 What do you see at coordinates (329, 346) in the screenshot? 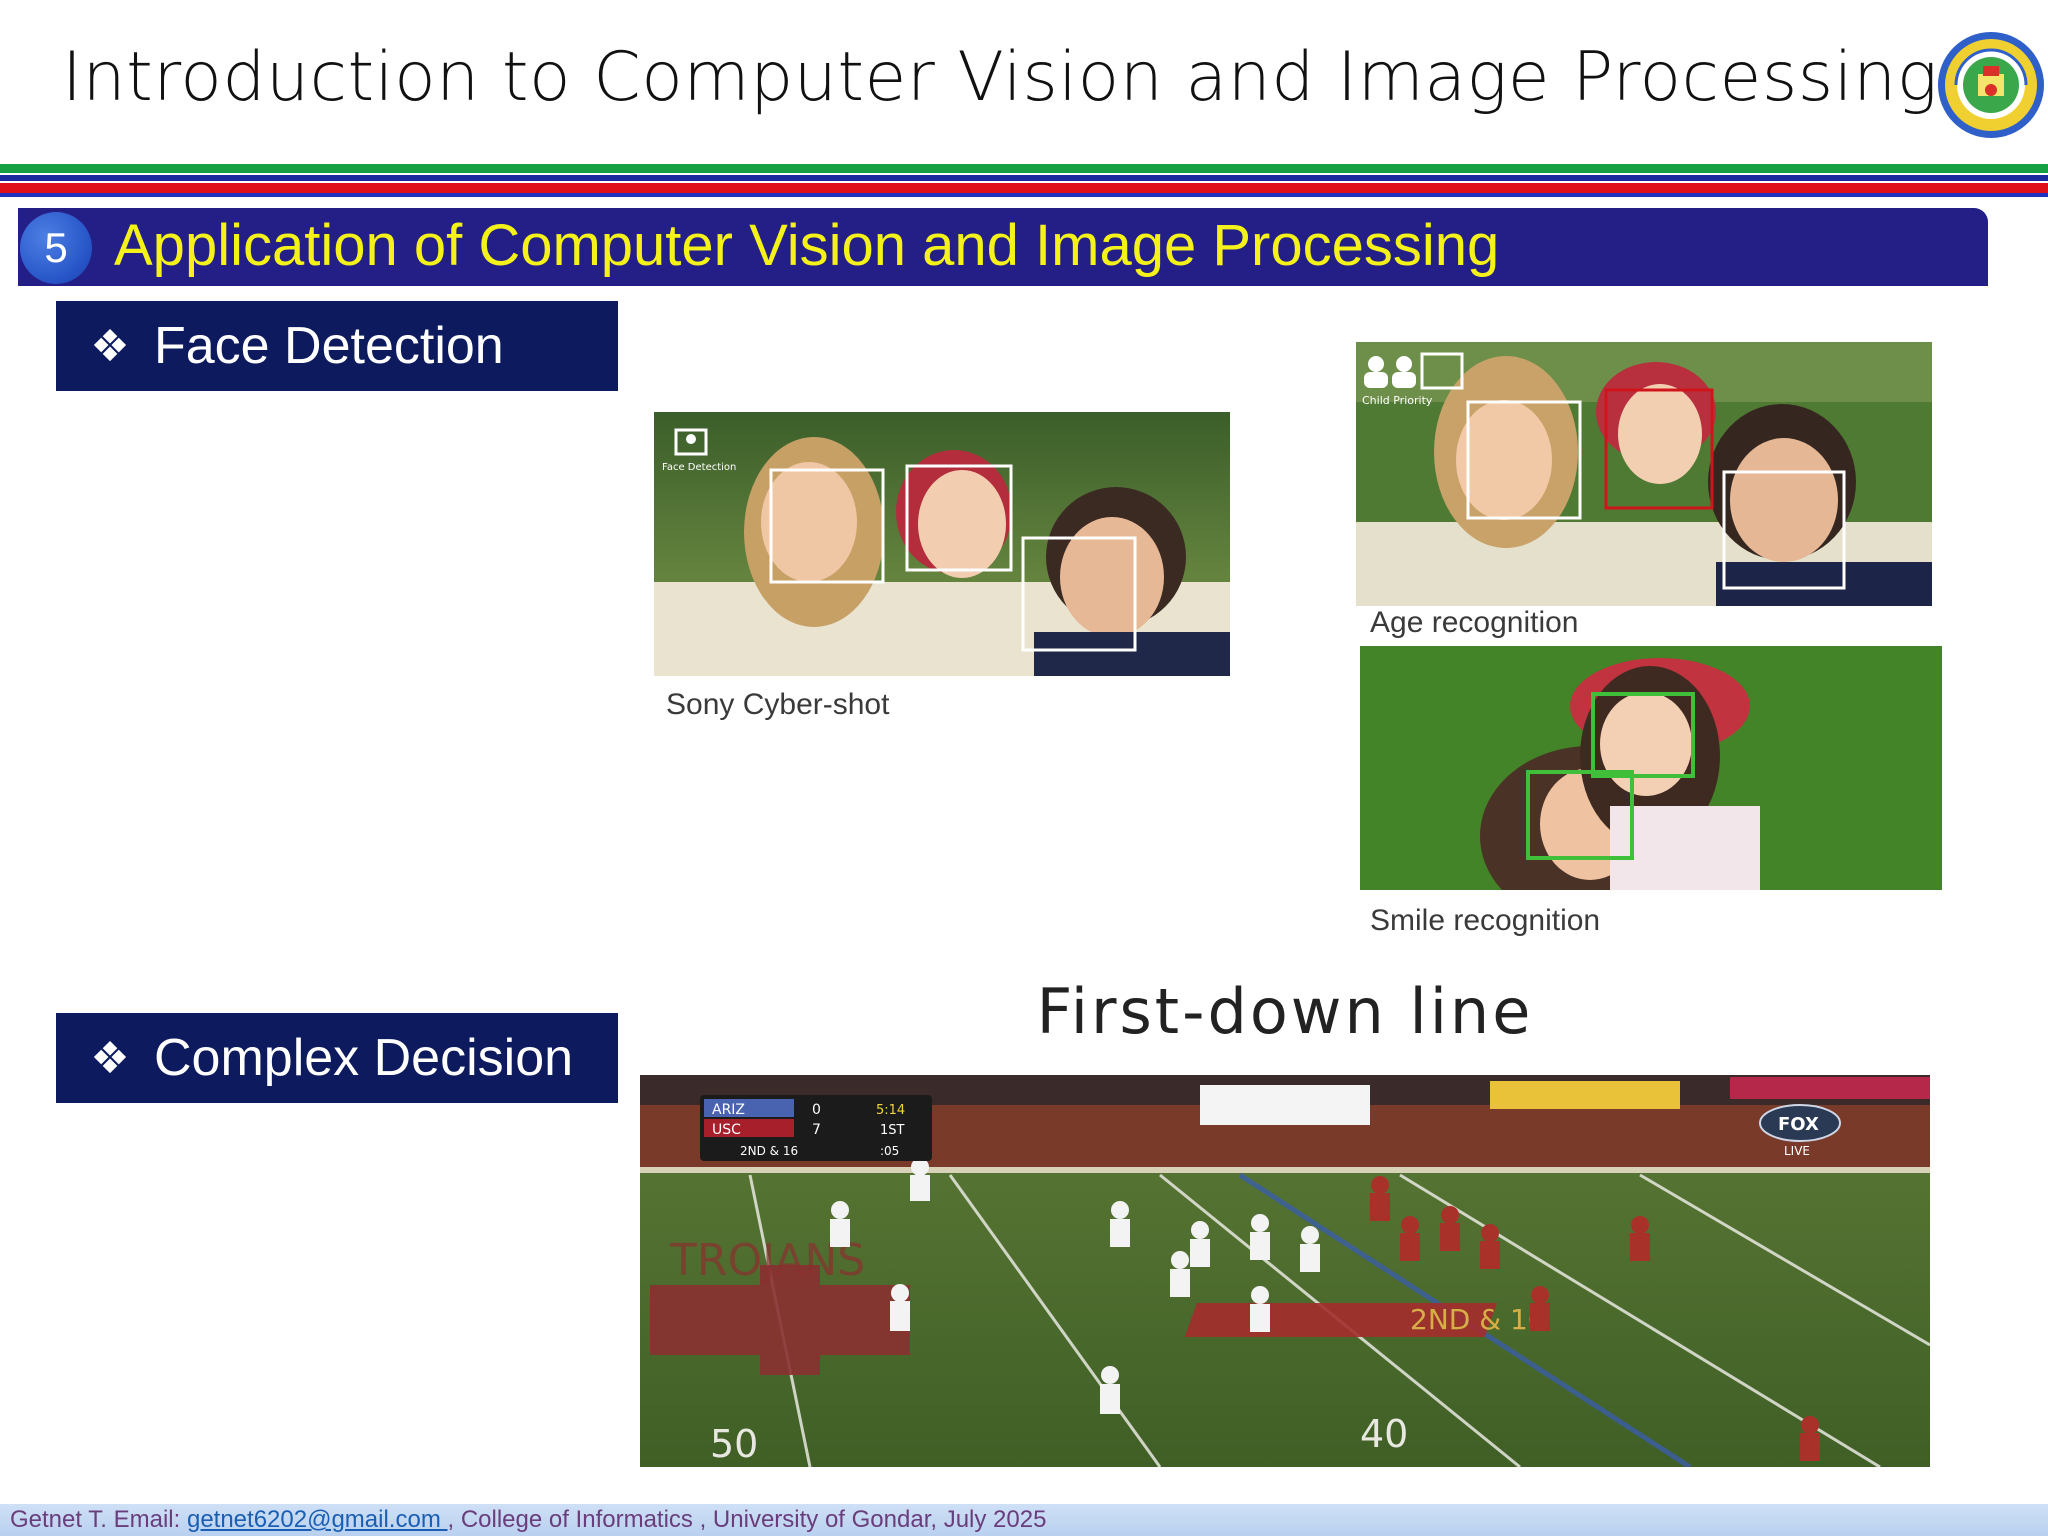
I see `topic-label: Face Detection` at bounding box center [329, 346].